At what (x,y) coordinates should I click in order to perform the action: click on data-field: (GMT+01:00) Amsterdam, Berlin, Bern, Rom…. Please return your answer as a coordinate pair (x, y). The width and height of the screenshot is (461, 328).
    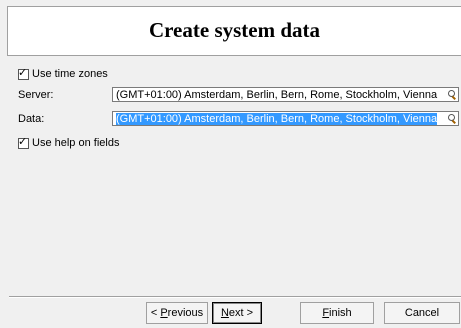
    Looking at the image, I should click on (285, 118).